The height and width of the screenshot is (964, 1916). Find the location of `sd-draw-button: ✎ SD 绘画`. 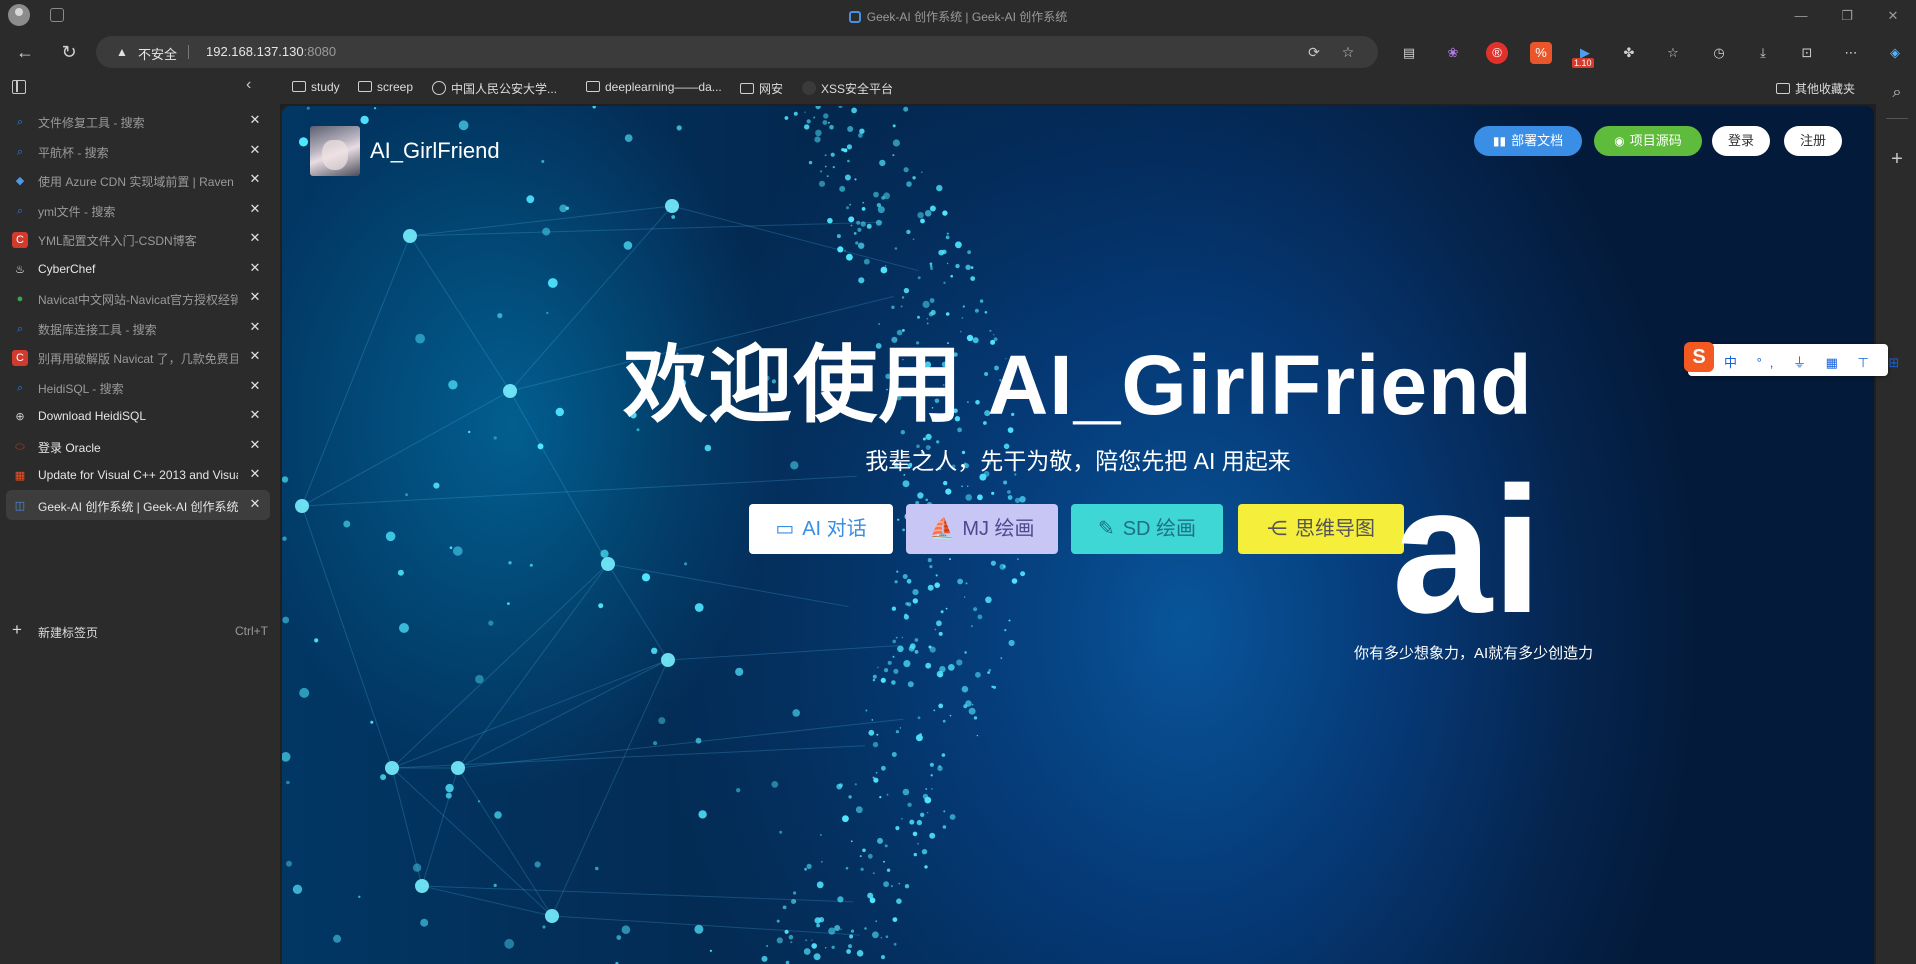

sd-draw-button: ✎ SD 绘画 is located at coordinates (1147, 529).